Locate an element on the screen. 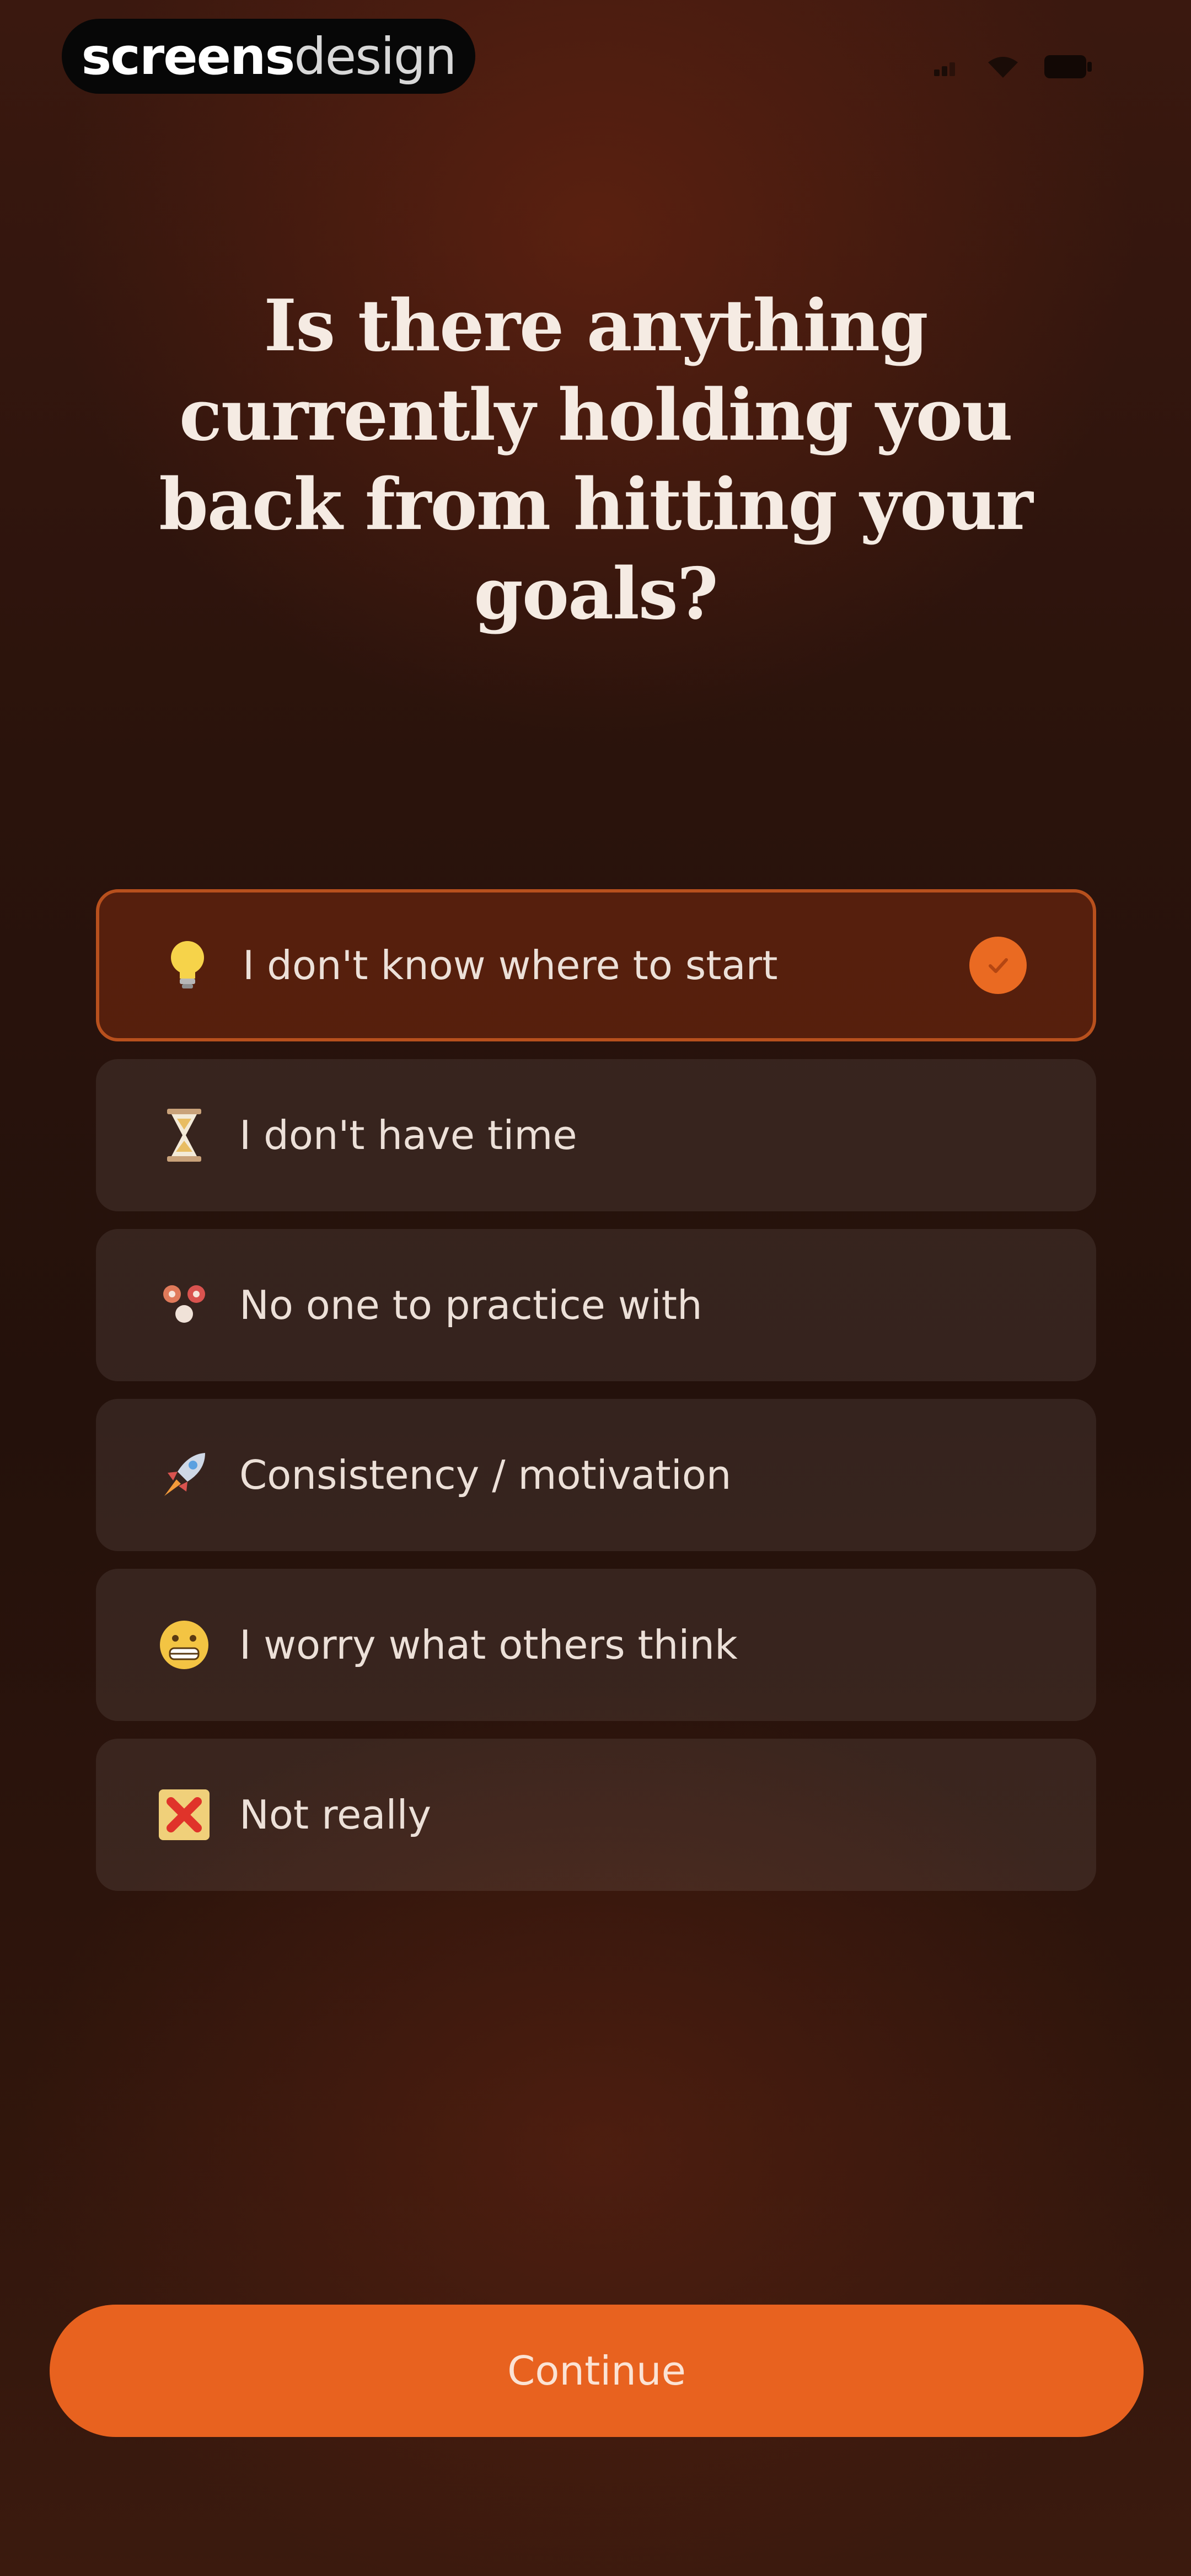 Image resolution: width=1191 pixels, height=2576 pixels. option-label: Consistency / motivation is located at coordinates (485, 1475).